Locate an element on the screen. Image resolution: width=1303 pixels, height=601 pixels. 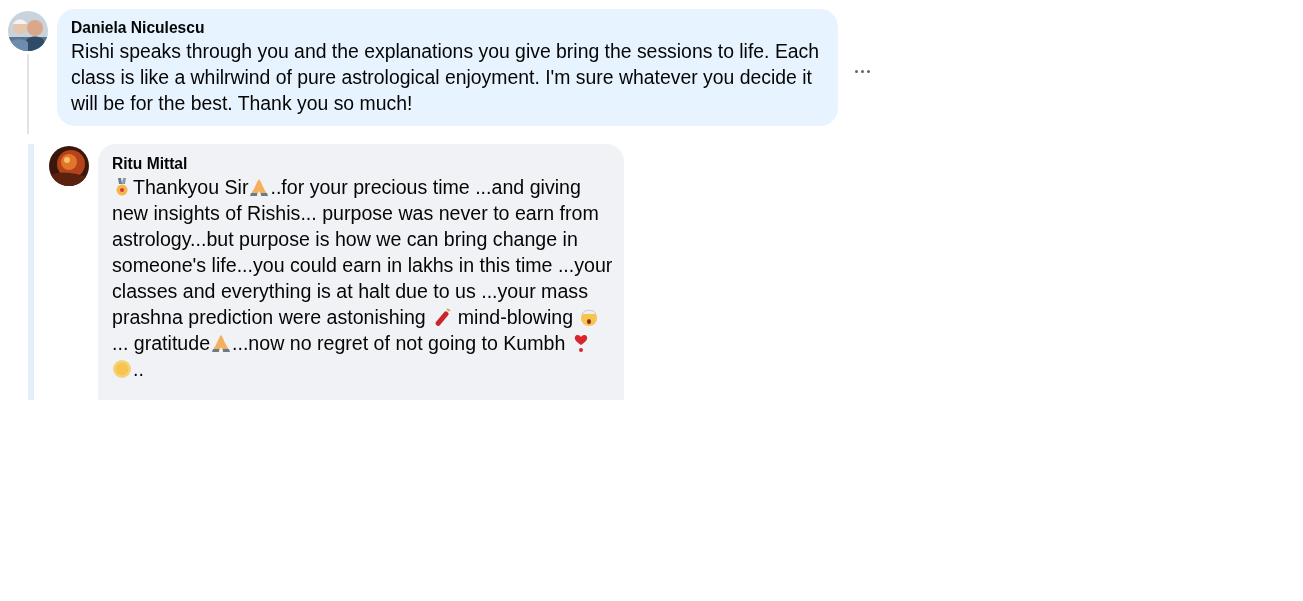
sun-face-icon is located at coordinates (122, 369).